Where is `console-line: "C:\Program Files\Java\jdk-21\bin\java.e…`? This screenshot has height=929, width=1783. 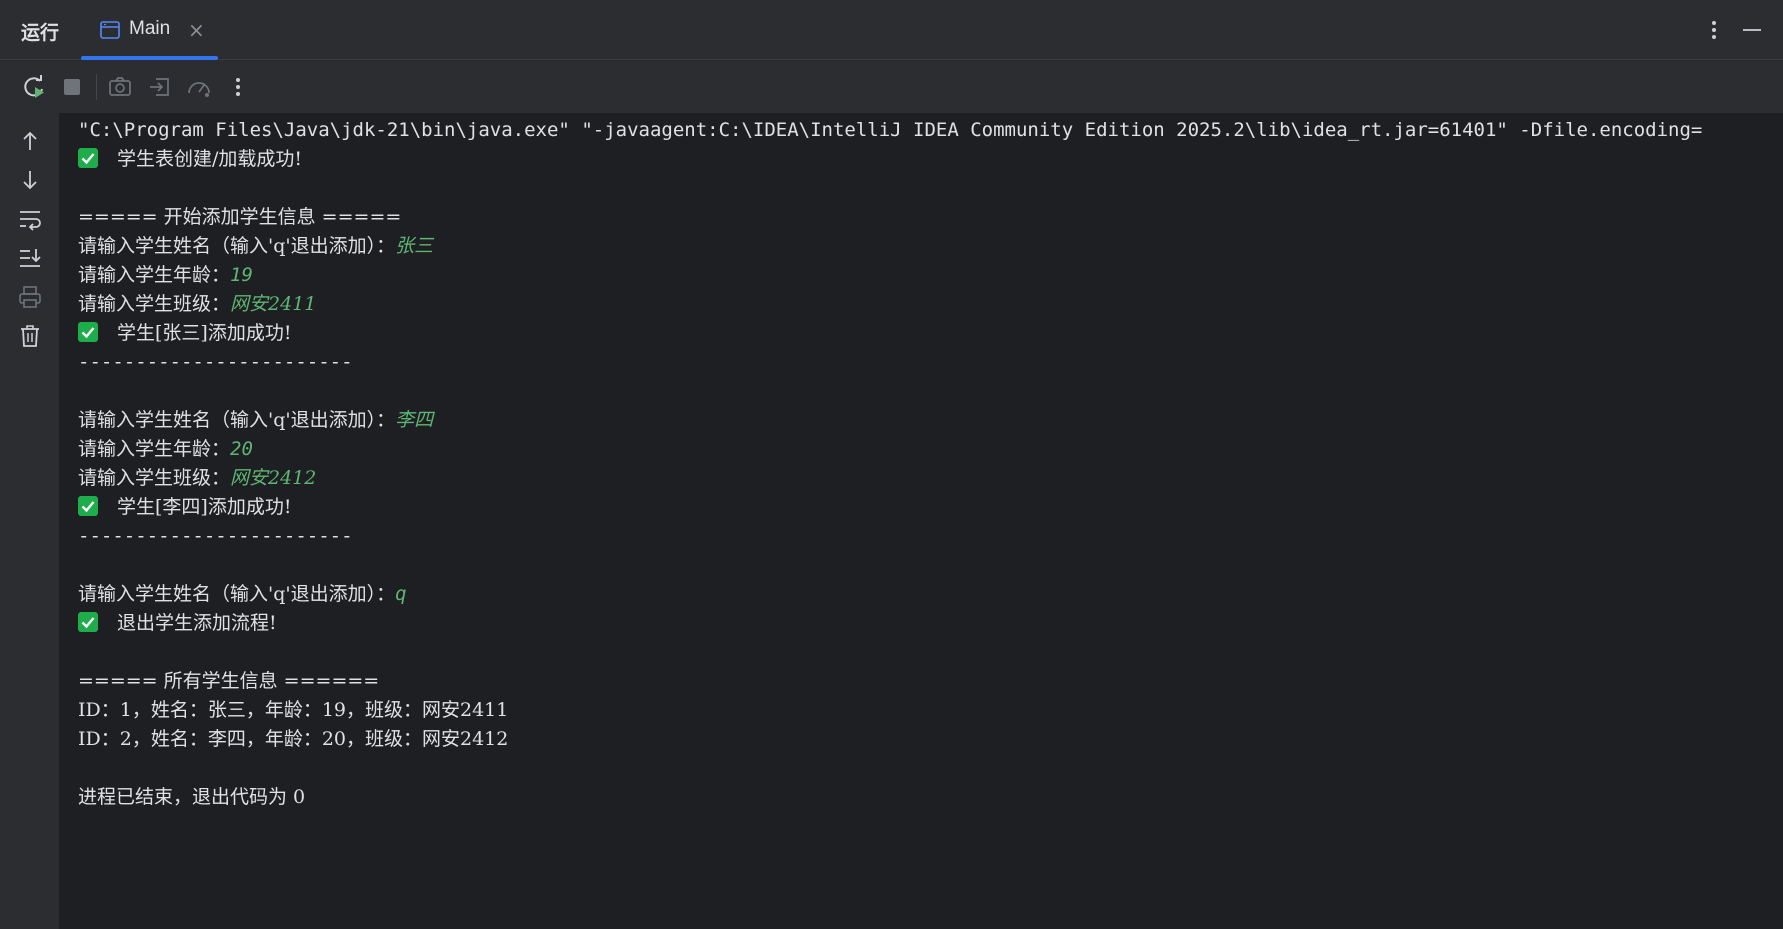
console-line: "C:\Program Files\Java\jdk-21\bin\java.e… is located at coordinates (890, 130).